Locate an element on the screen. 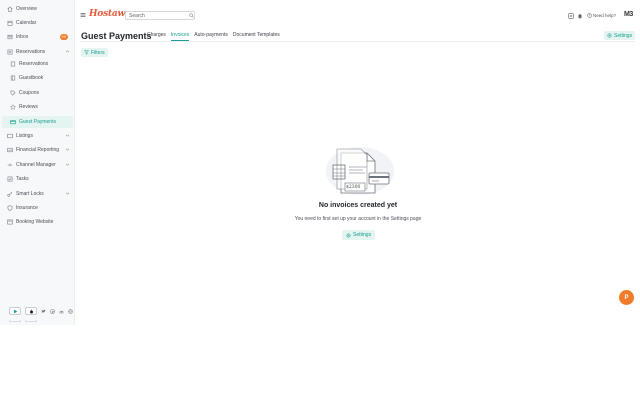 This screenshot has height=400, width=640. instagram-icon is located at coordinates (70, 311).